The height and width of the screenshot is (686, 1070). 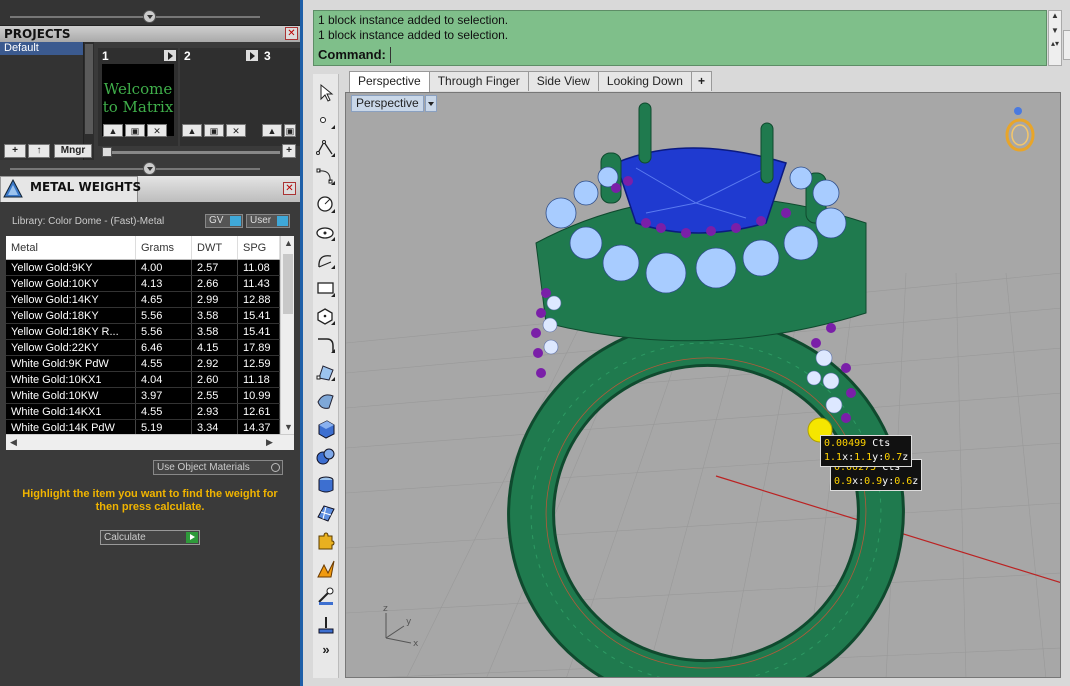 I want to click on table-row: Yellow Gold:14KY 4.65 2.99 12.88, so click(x=150, y=300).